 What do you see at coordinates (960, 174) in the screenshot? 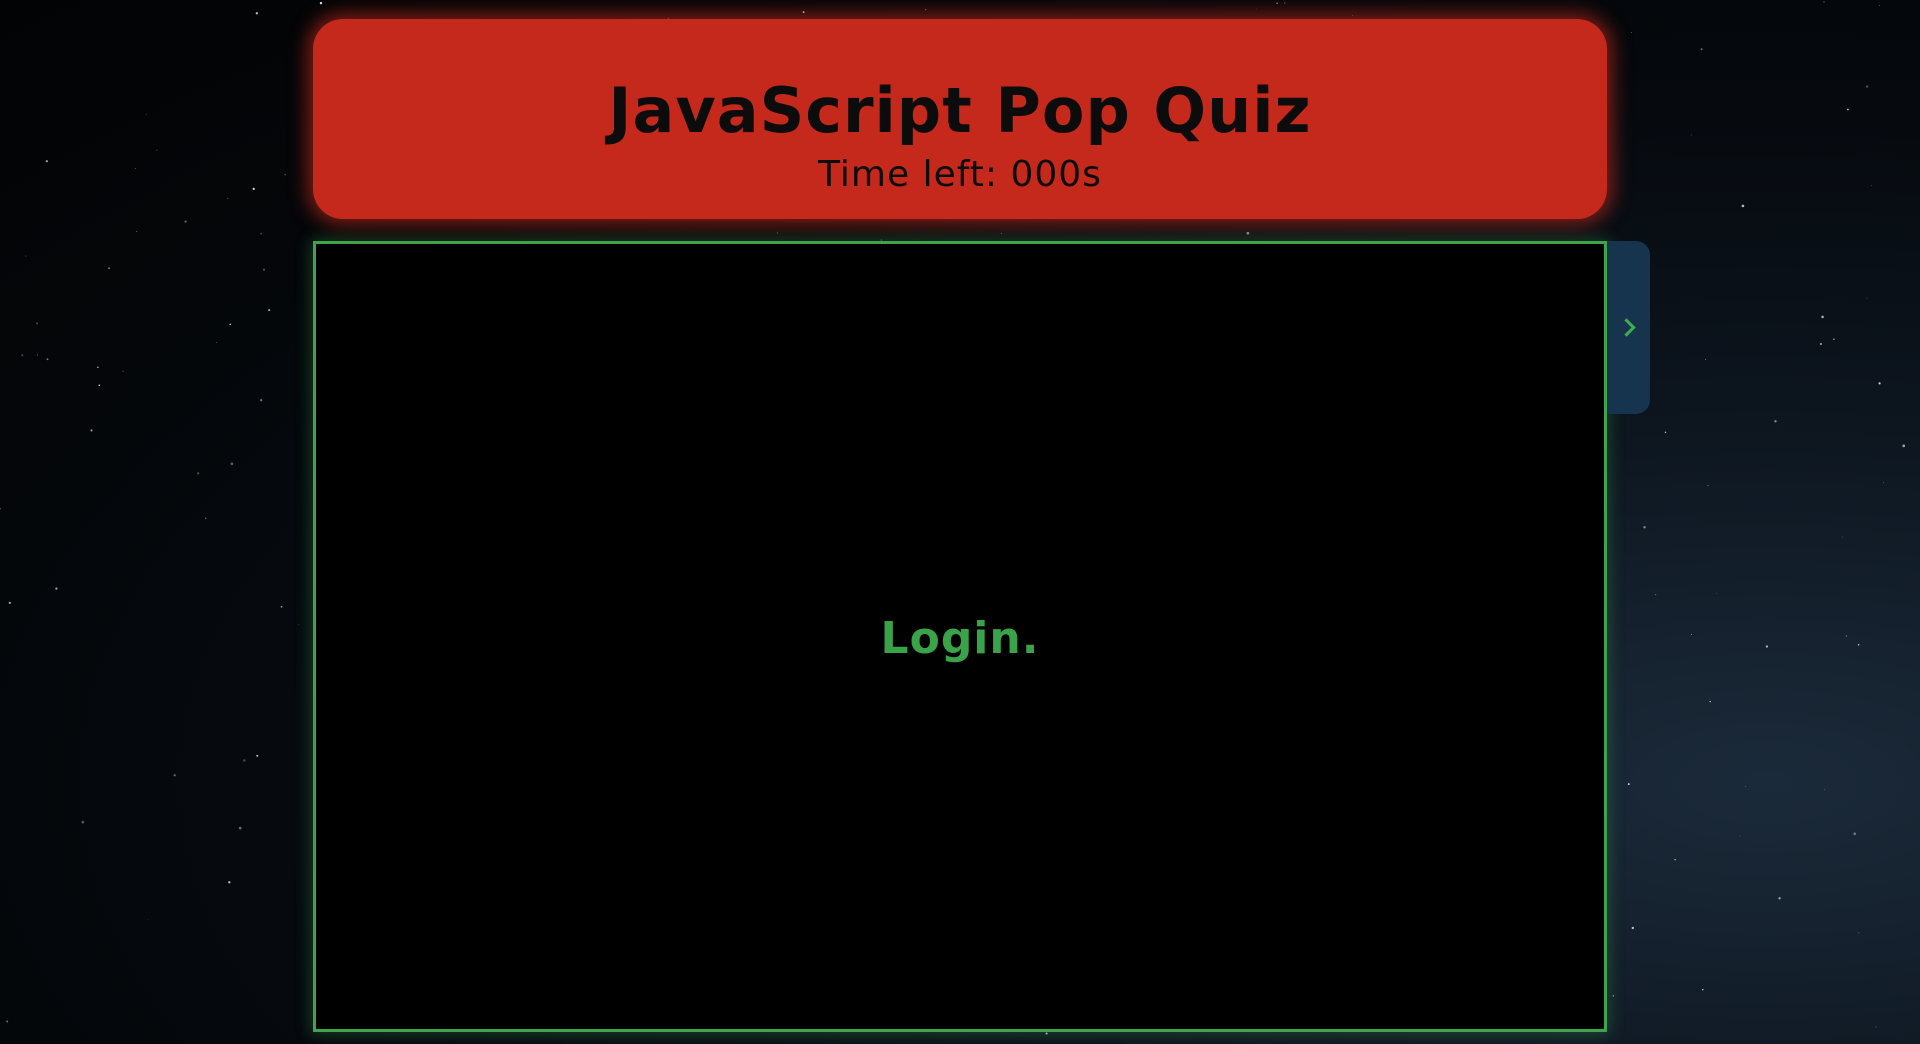
I see `timer-readout: Time left: 000s` at bounding box center [960, 174].